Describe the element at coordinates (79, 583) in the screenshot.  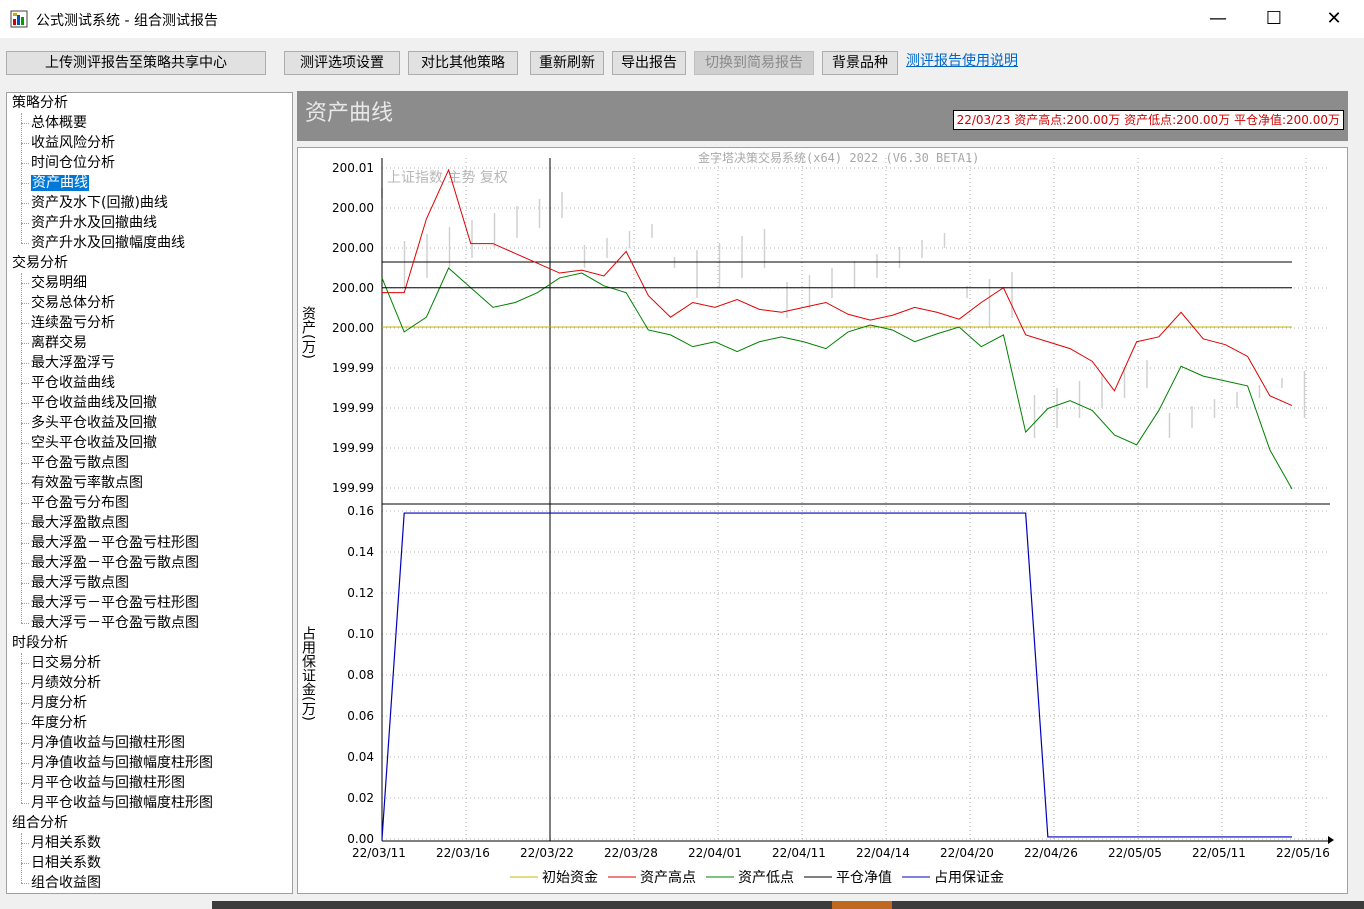
I see `tree-item: 最大浮亏散点图` at that location.